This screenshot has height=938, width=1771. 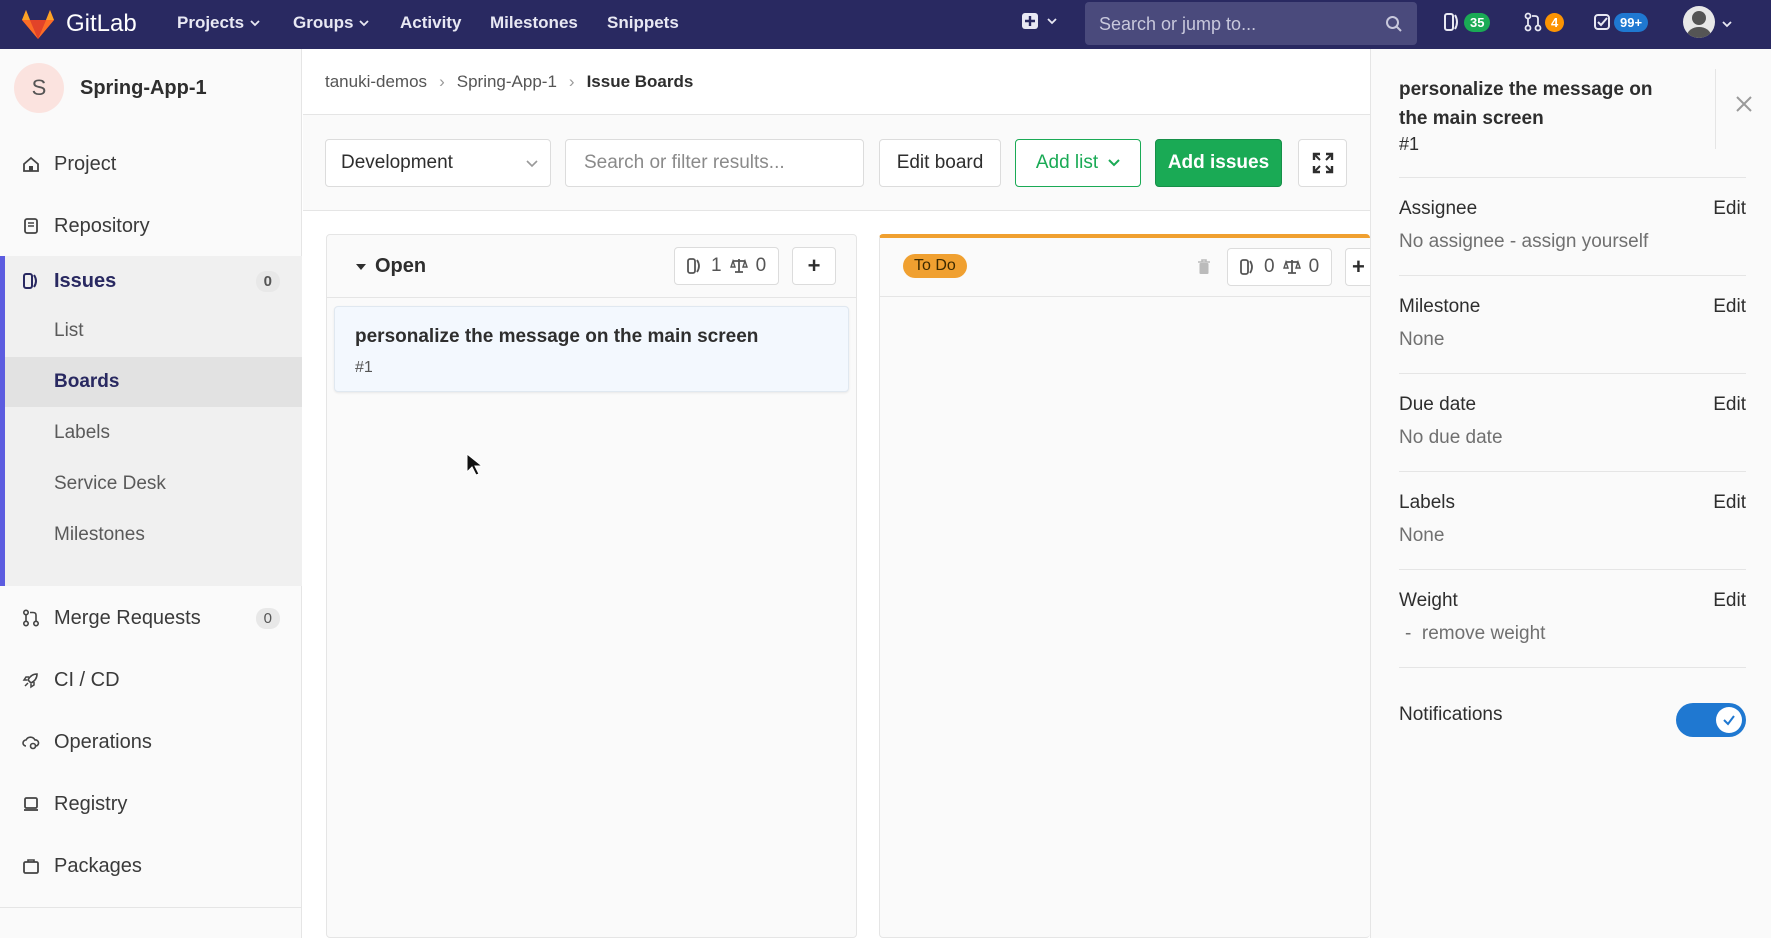 I want to click on home-icon, so click(x=31, y=164).